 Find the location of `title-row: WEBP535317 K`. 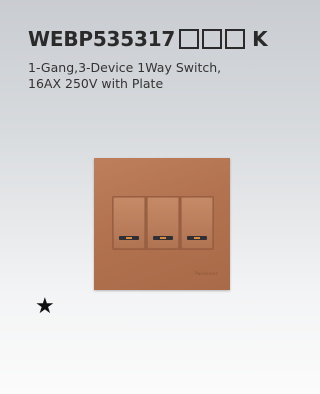

title-row: WEBP535317 K is located at coordinates (148, 39).